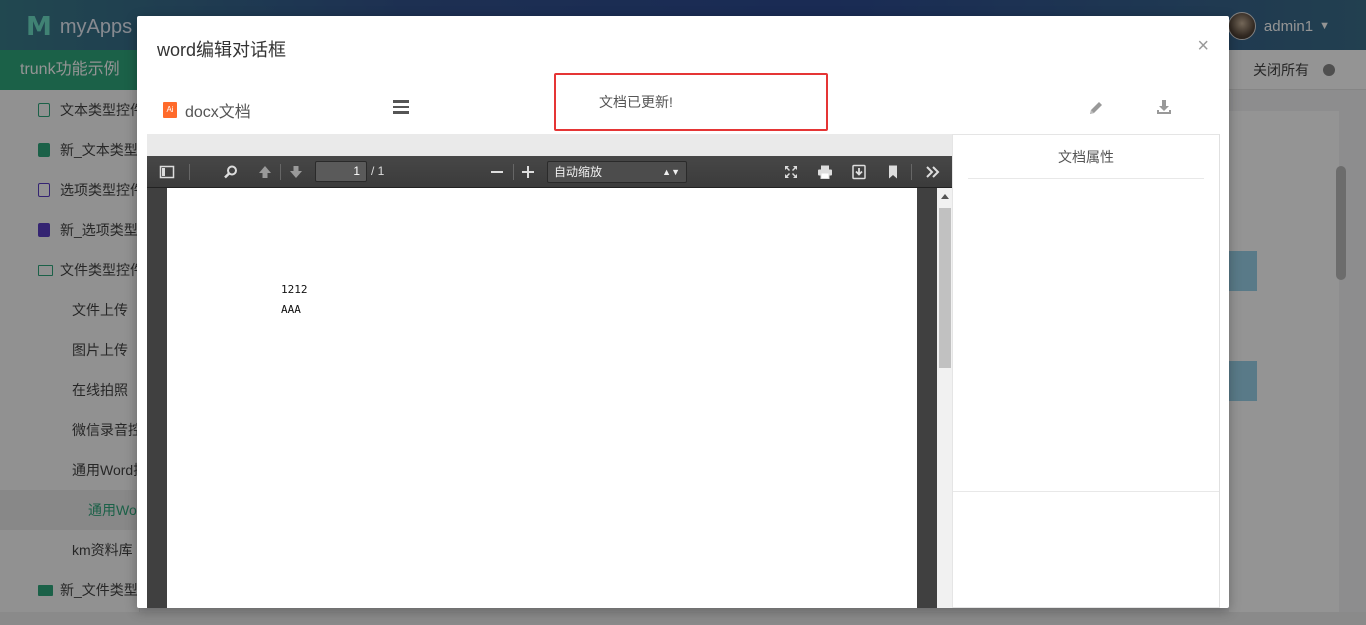 This screenshot has width=1366, height=625. I want to click on sidebar-toggle-icon, so click(167, 172).